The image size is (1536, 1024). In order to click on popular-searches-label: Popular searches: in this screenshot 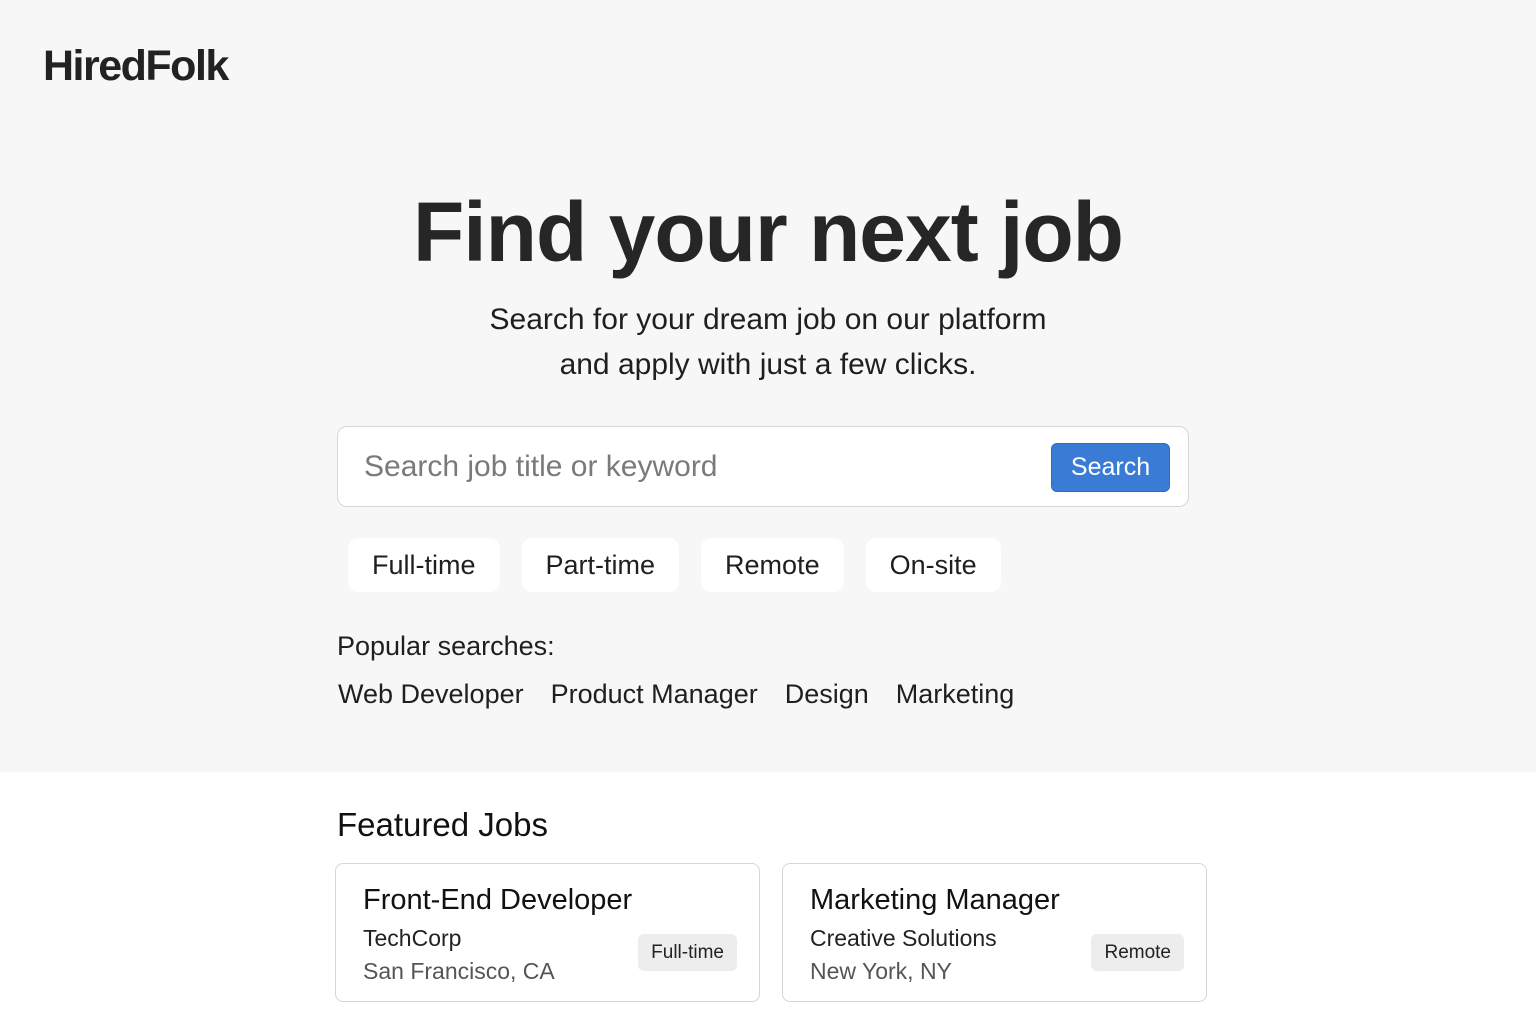, I will do `click(446, 646)`.